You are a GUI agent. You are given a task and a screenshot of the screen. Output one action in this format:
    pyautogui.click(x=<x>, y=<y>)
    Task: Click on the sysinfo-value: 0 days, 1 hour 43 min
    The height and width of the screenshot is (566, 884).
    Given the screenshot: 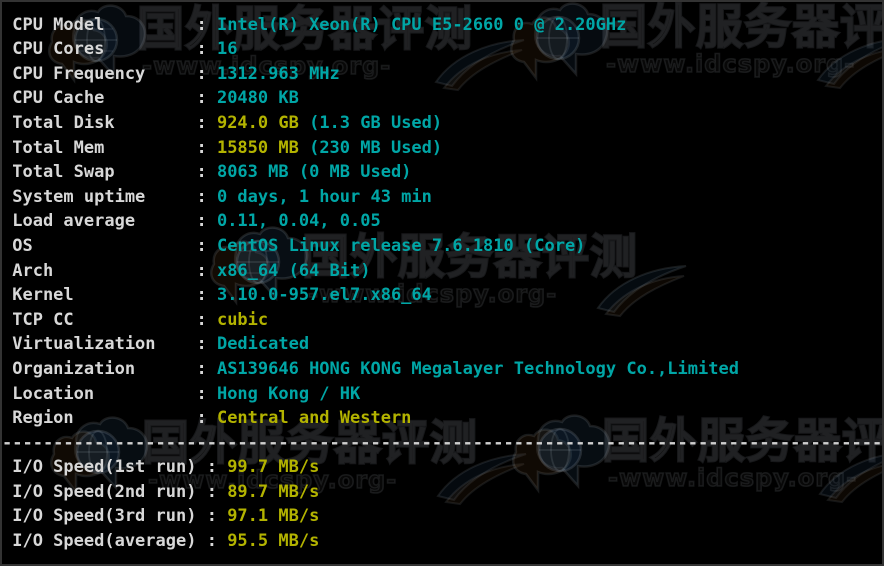 What is the action you would take?
    pyautogui.click(x=324, y=196)
    